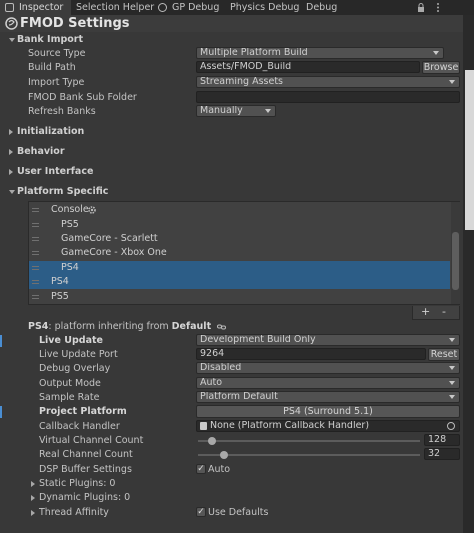 The image size is (474, 533). I want to click on real-channel-field: 32, so click(442, 454).